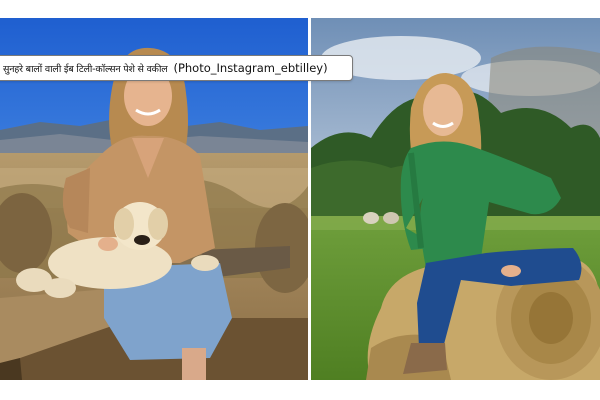  What do you see at coordinates (250, 68) in the screenshot?
I see `caption-source-text: (Photo_Instagram_ebtilley)` at bounding box center [250, 68].